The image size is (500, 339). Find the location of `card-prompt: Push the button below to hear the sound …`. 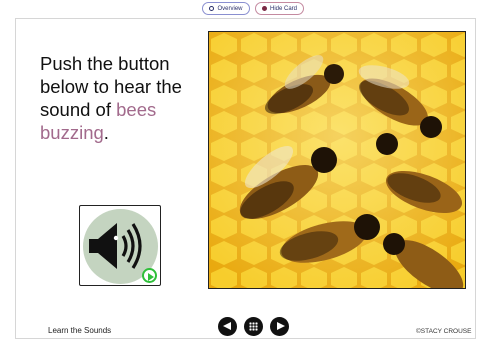

card-prompt: Push the button below to hear the sound … is located at coordinates (120, 98).